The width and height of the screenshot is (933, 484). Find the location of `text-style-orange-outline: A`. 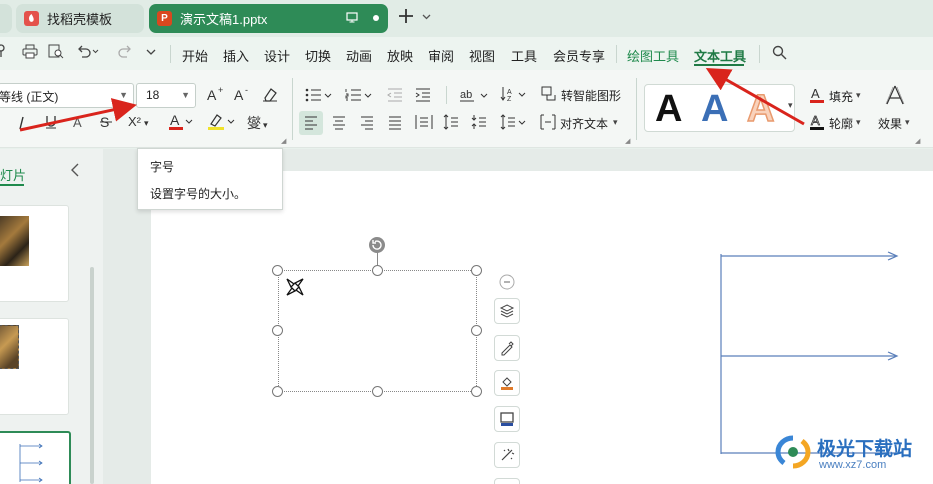

text-style-orange-outline: A is located at coordinates (760, 109).